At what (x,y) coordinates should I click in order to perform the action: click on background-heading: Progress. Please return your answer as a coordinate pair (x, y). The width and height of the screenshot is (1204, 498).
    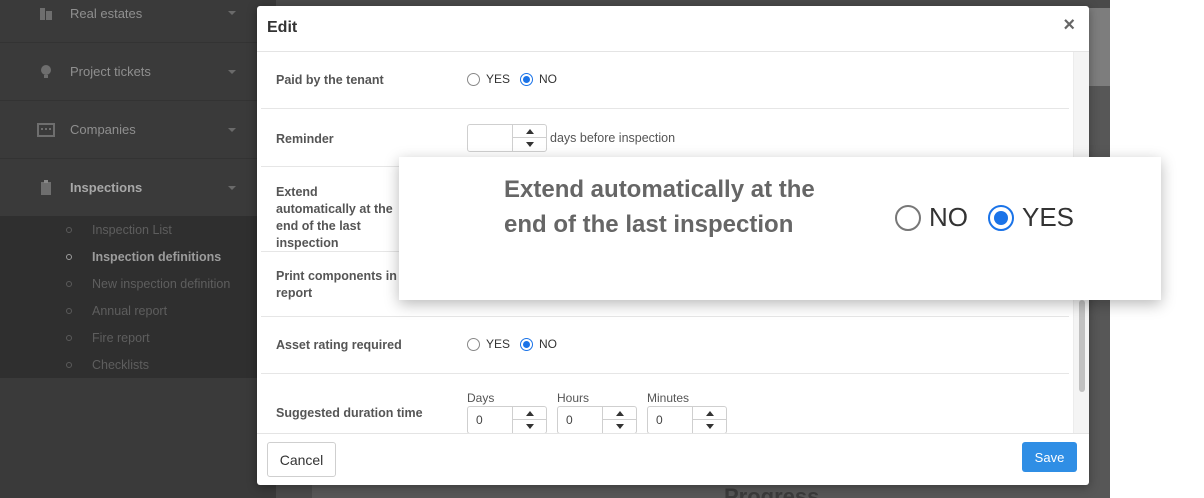
    Looking at the image, I should click on (772, 491).